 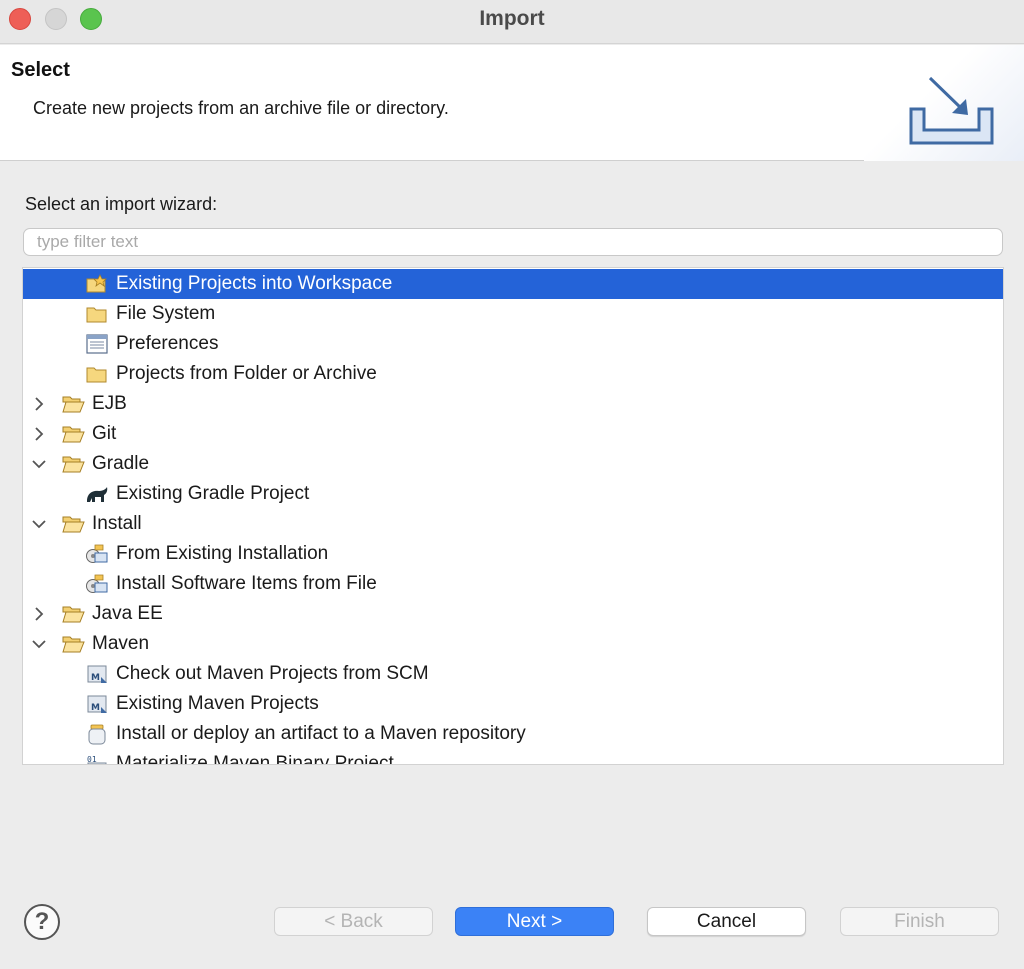 I want to click on import-wizard-icon, so click(x=951, y=110).